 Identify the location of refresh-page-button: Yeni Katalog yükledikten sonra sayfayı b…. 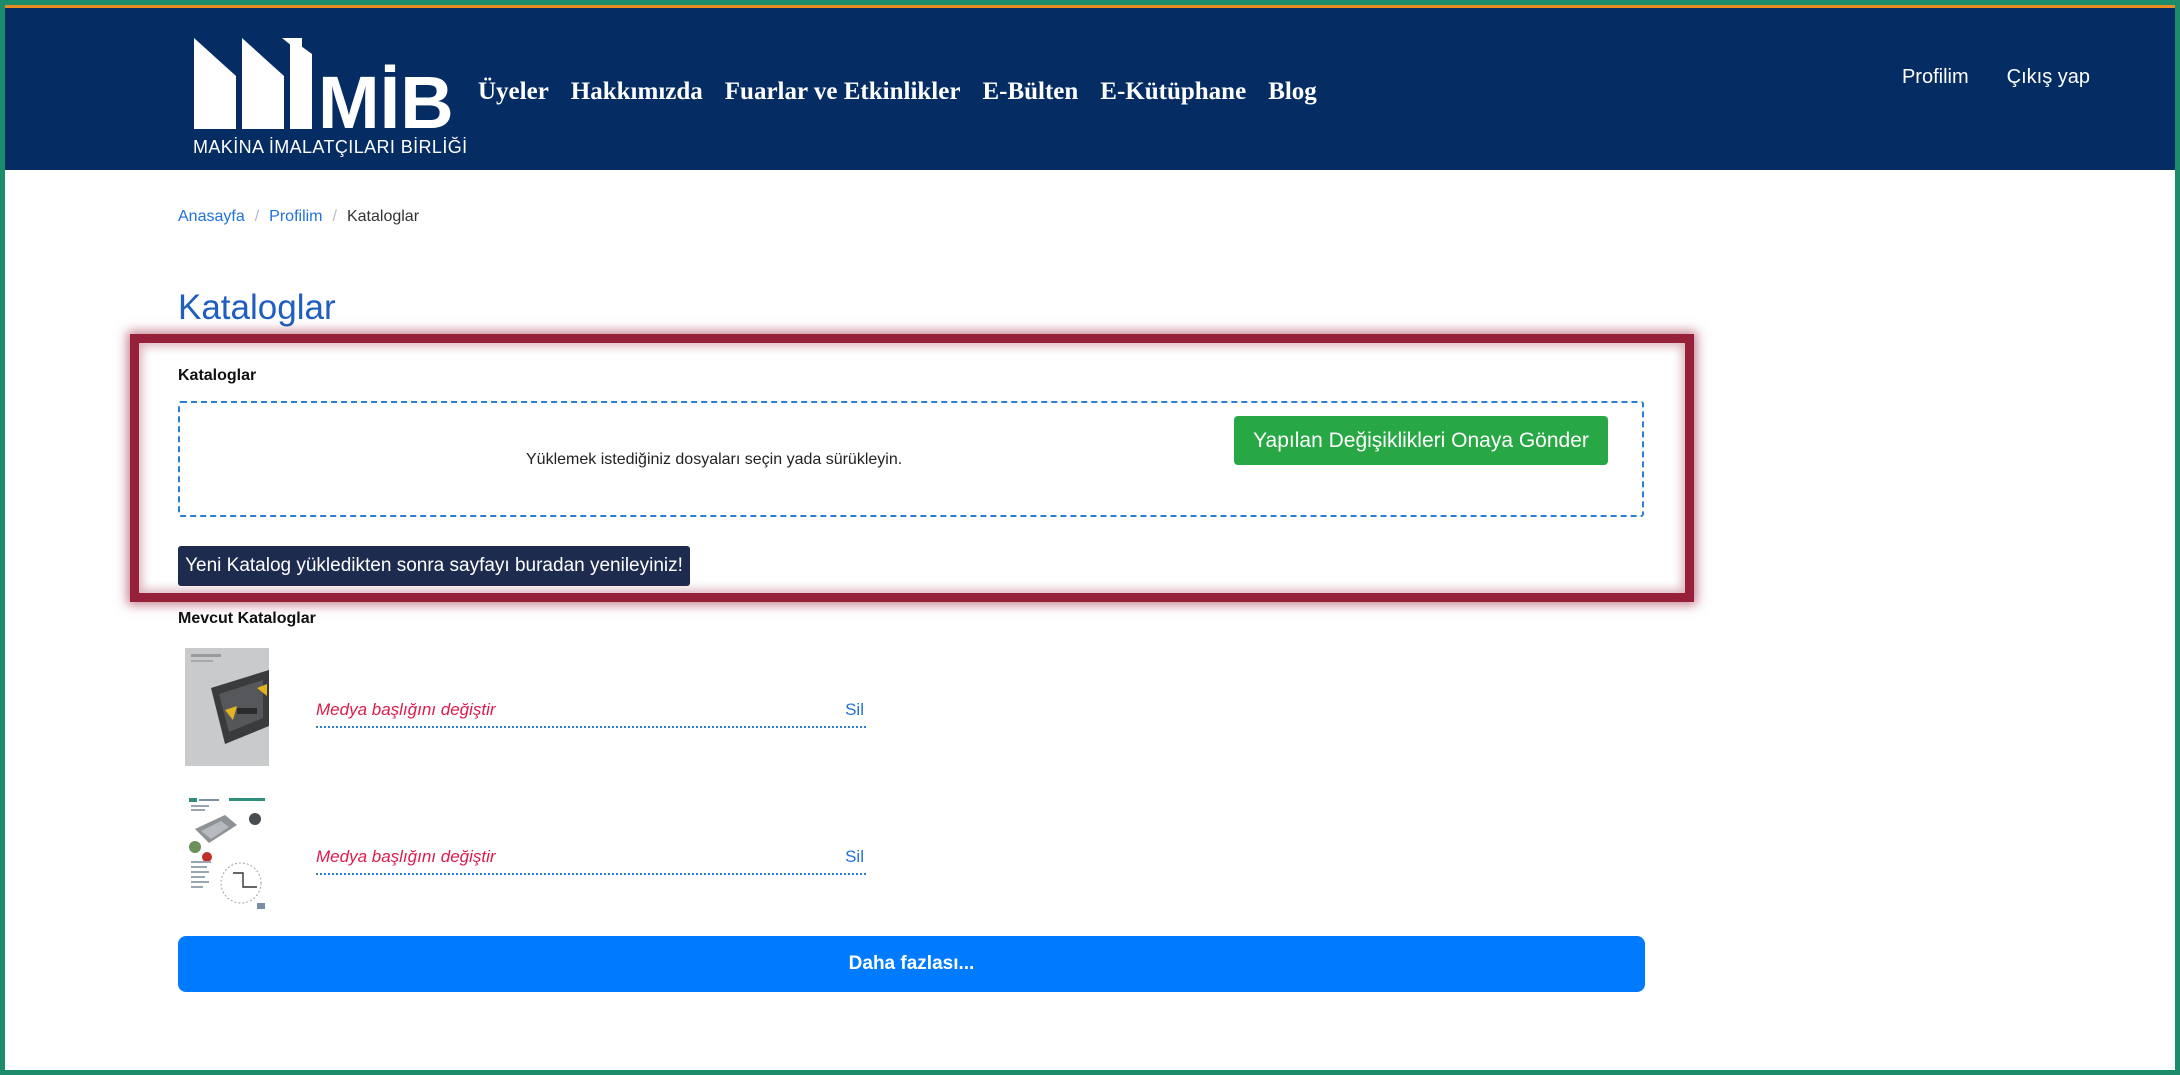
(434, 566).